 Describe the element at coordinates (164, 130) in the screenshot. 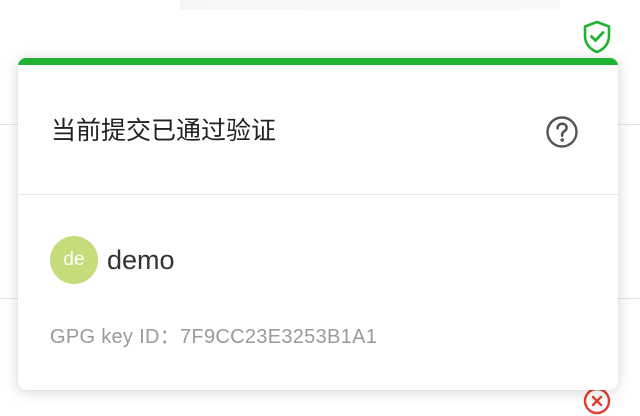

I see `verification-title: 当前提交已通过验证` at that location.